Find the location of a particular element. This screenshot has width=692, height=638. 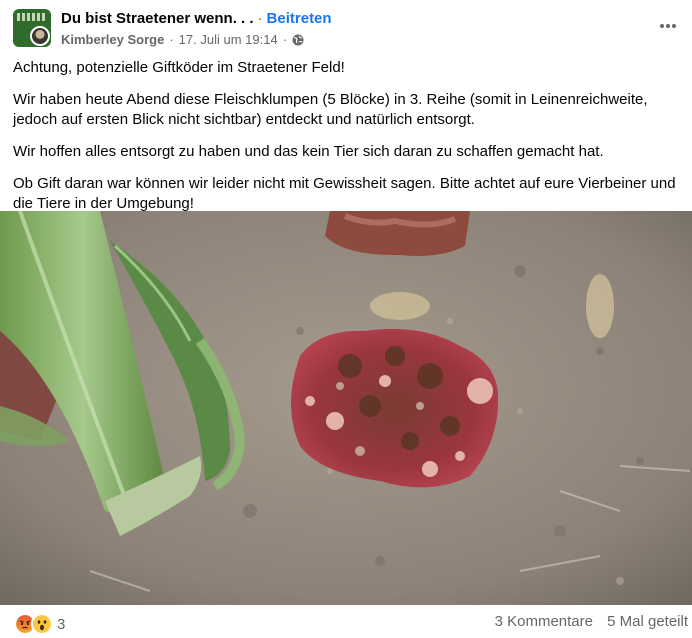

group-name-link: Du bist Straetener wenn. . . is located at coordinates (157, 18).